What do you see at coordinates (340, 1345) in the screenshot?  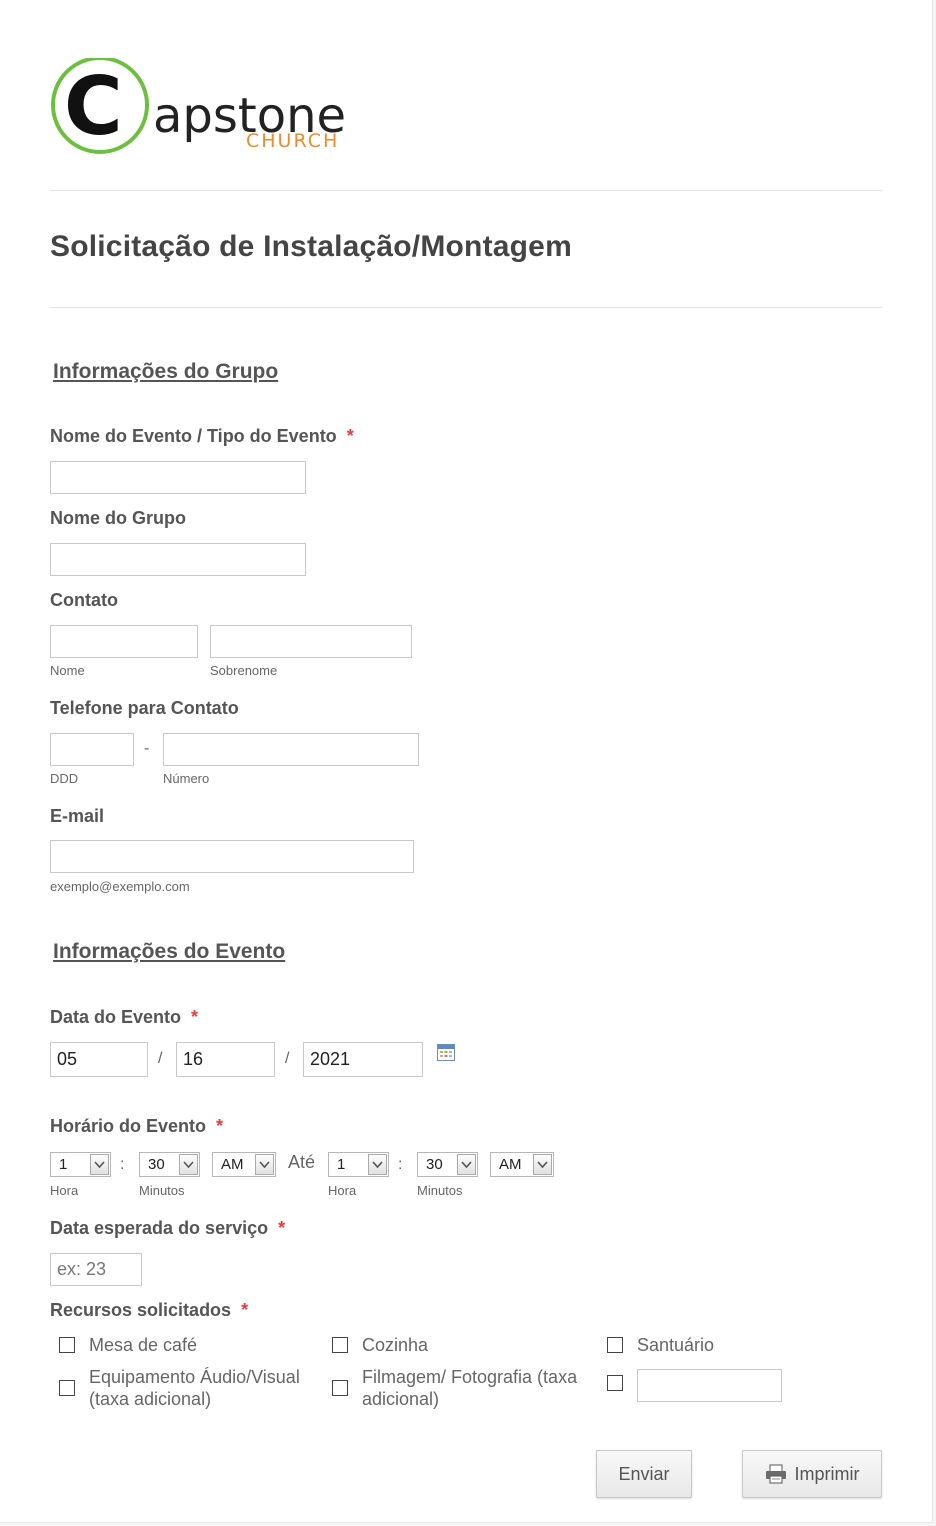 I see `checkbox-kitchen` at bounding box center [340, 1345].